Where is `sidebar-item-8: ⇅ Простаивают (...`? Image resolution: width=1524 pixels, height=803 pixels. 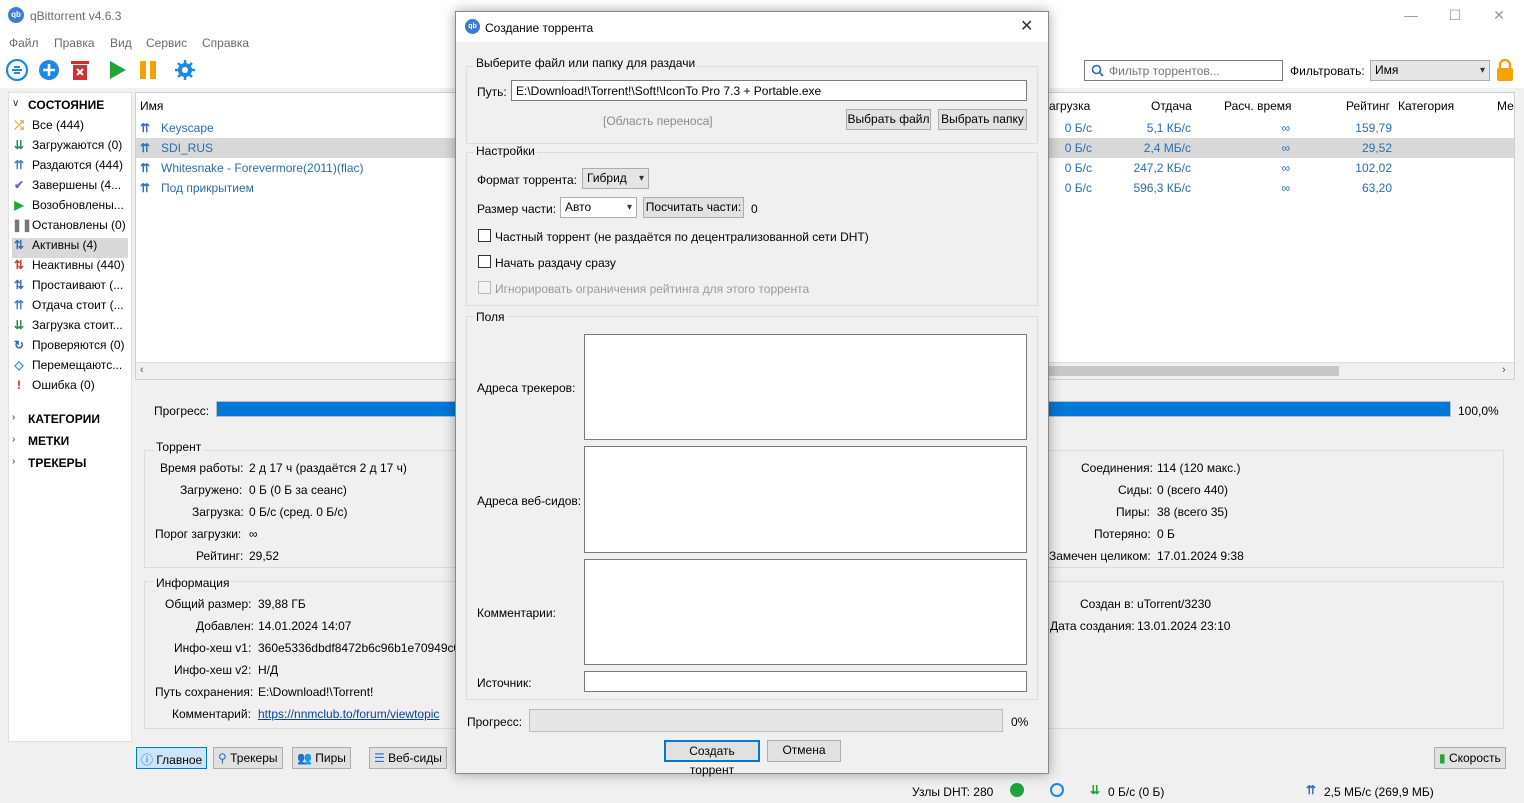
sidebar-item-8: ⇅ Простаивают (... is located at coordinates (70, 288).